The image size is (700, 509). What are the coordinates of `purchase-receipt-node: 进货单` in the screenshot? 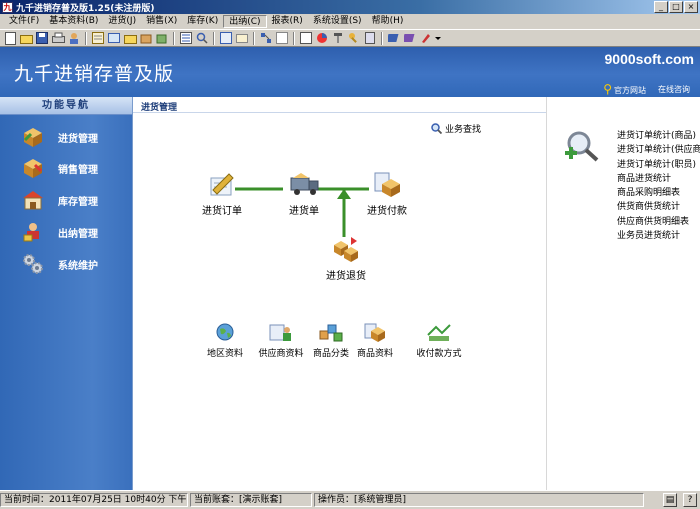 It's located at (304, 193).